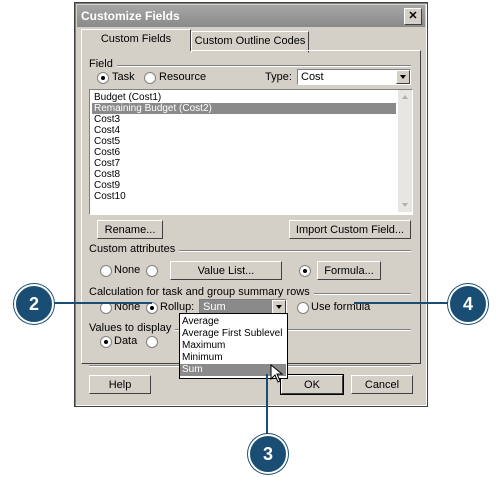 This screenshot has width=500, height=477. Describe the element at coordinates (468, 304) in the screenshot. I see `callout-4: 4` at that location.